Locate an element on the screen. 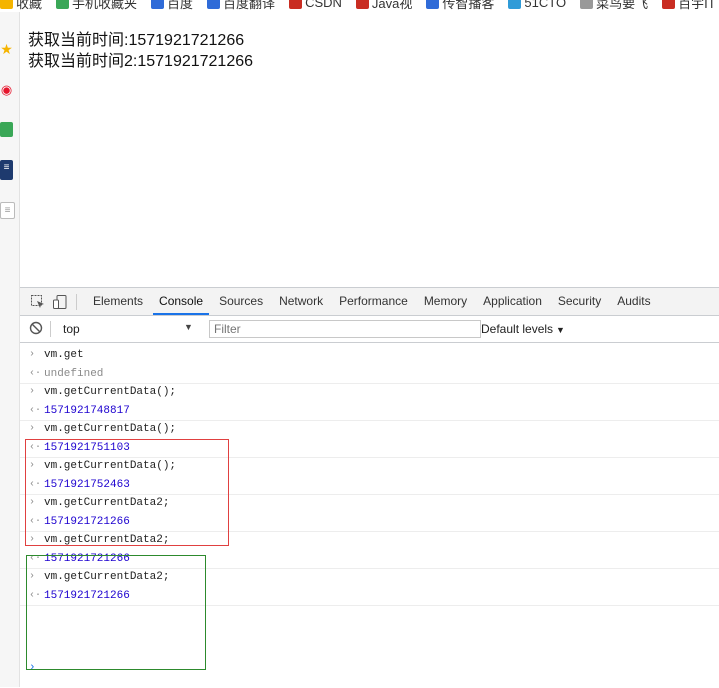 The width and height of the screenshot is (719, 688). notes-icon: ≡ is located at coordinates (7, 210).